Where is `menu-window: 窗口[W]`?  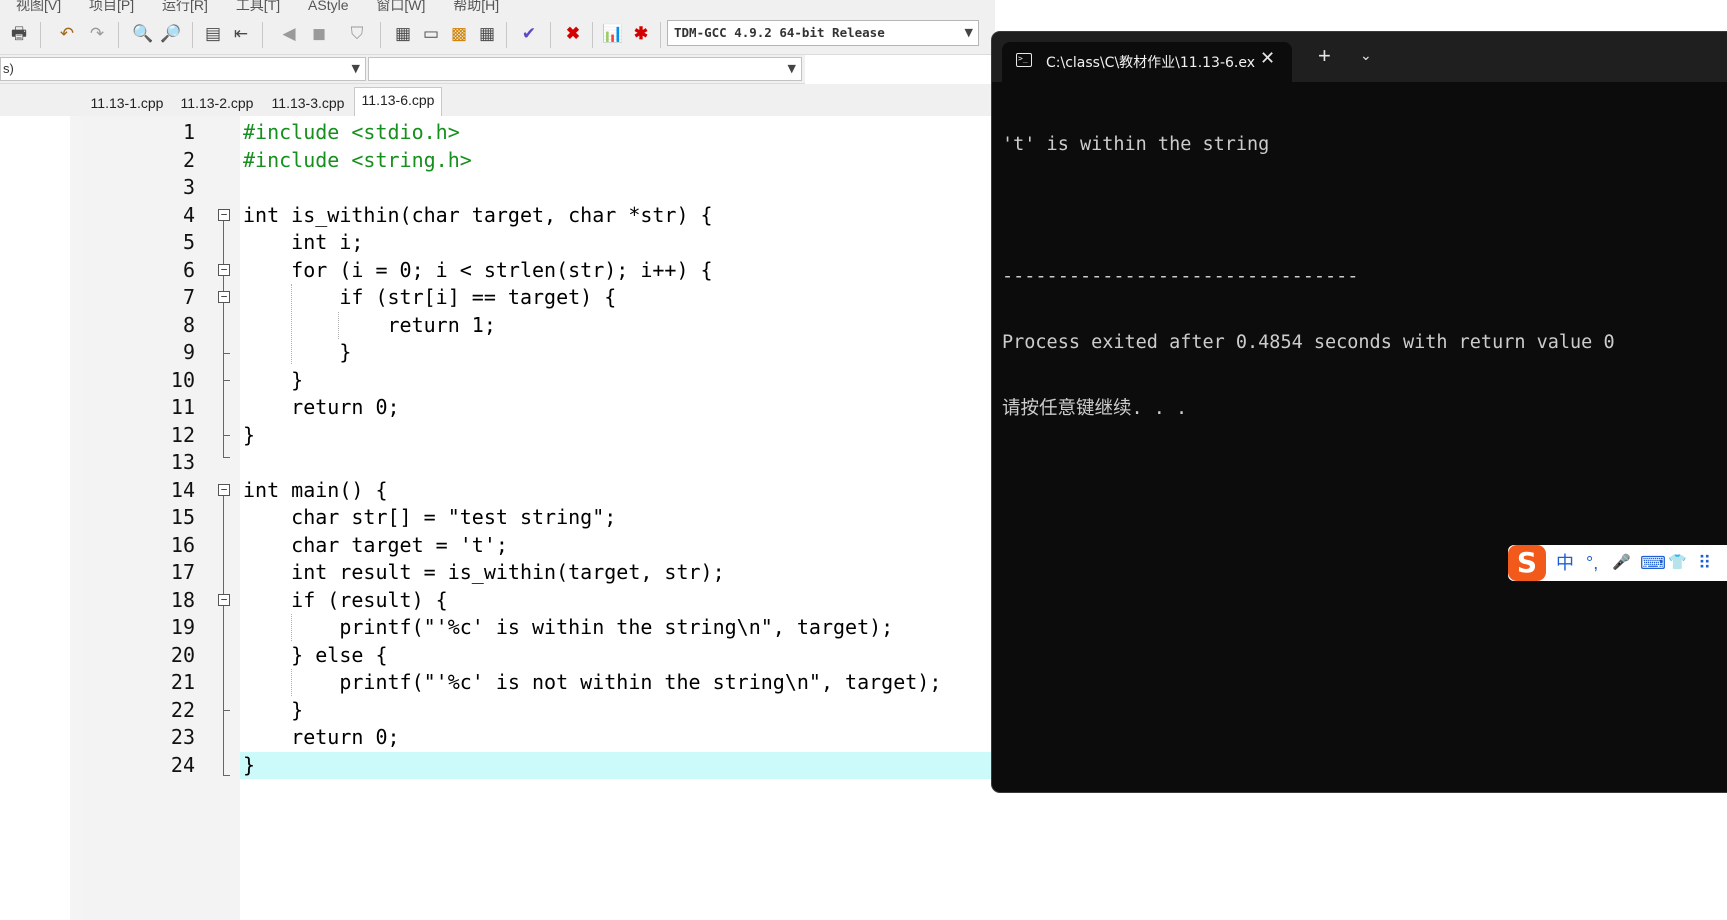
menu-window: 窗口[W] is located at coordinates (400, 6).